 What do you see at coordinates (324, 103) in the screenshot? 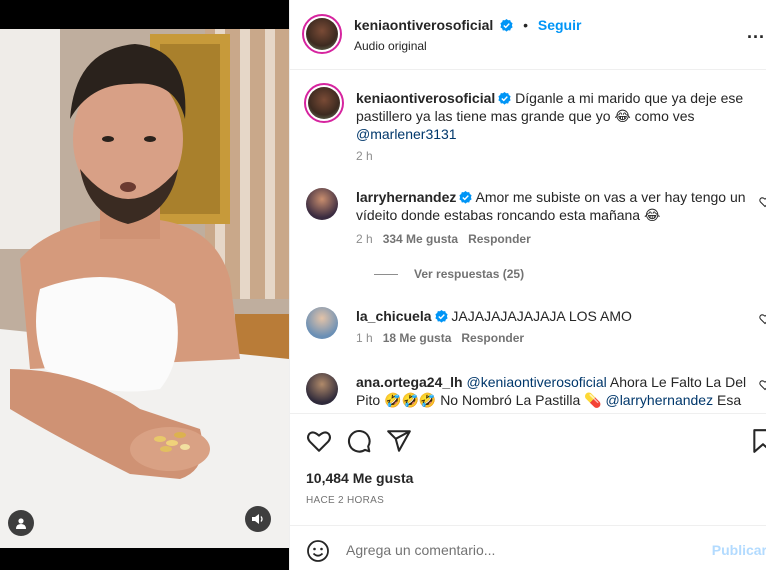
I see `caption-avatar` at bounding box center [324, 103].